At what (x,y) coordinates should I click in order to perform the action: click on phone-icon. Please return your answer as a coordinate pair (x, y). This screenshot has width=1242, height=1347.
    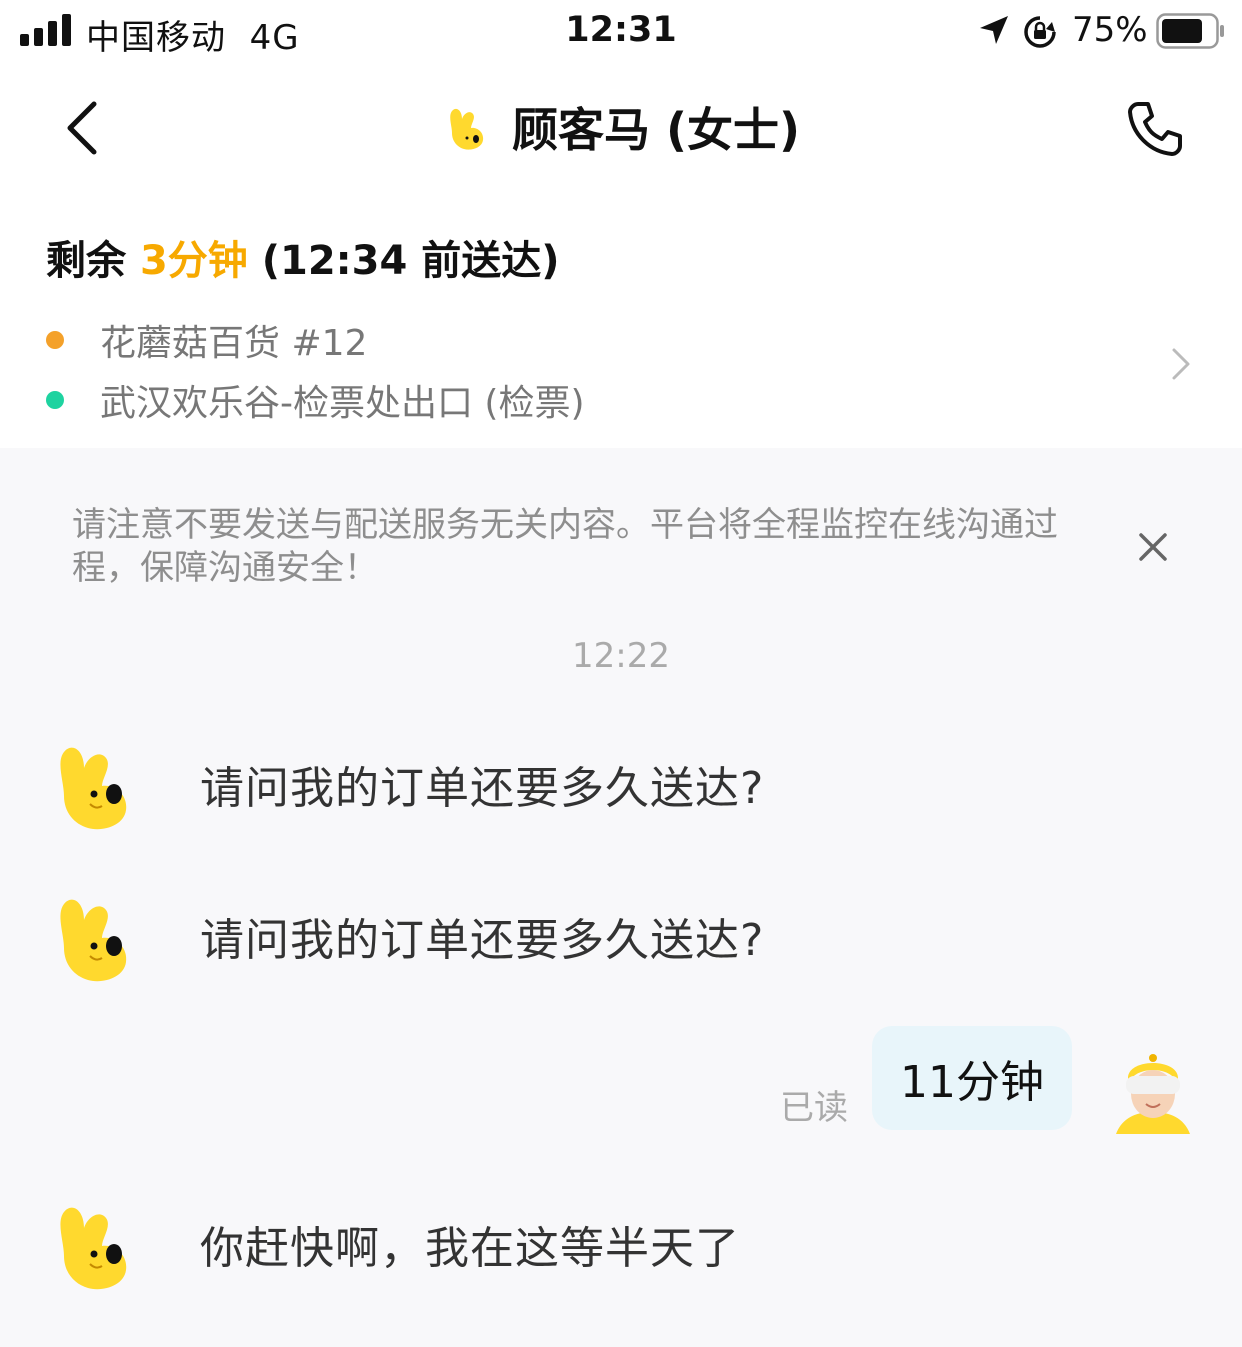
    Looking at the image, I should click on (1154, 128).